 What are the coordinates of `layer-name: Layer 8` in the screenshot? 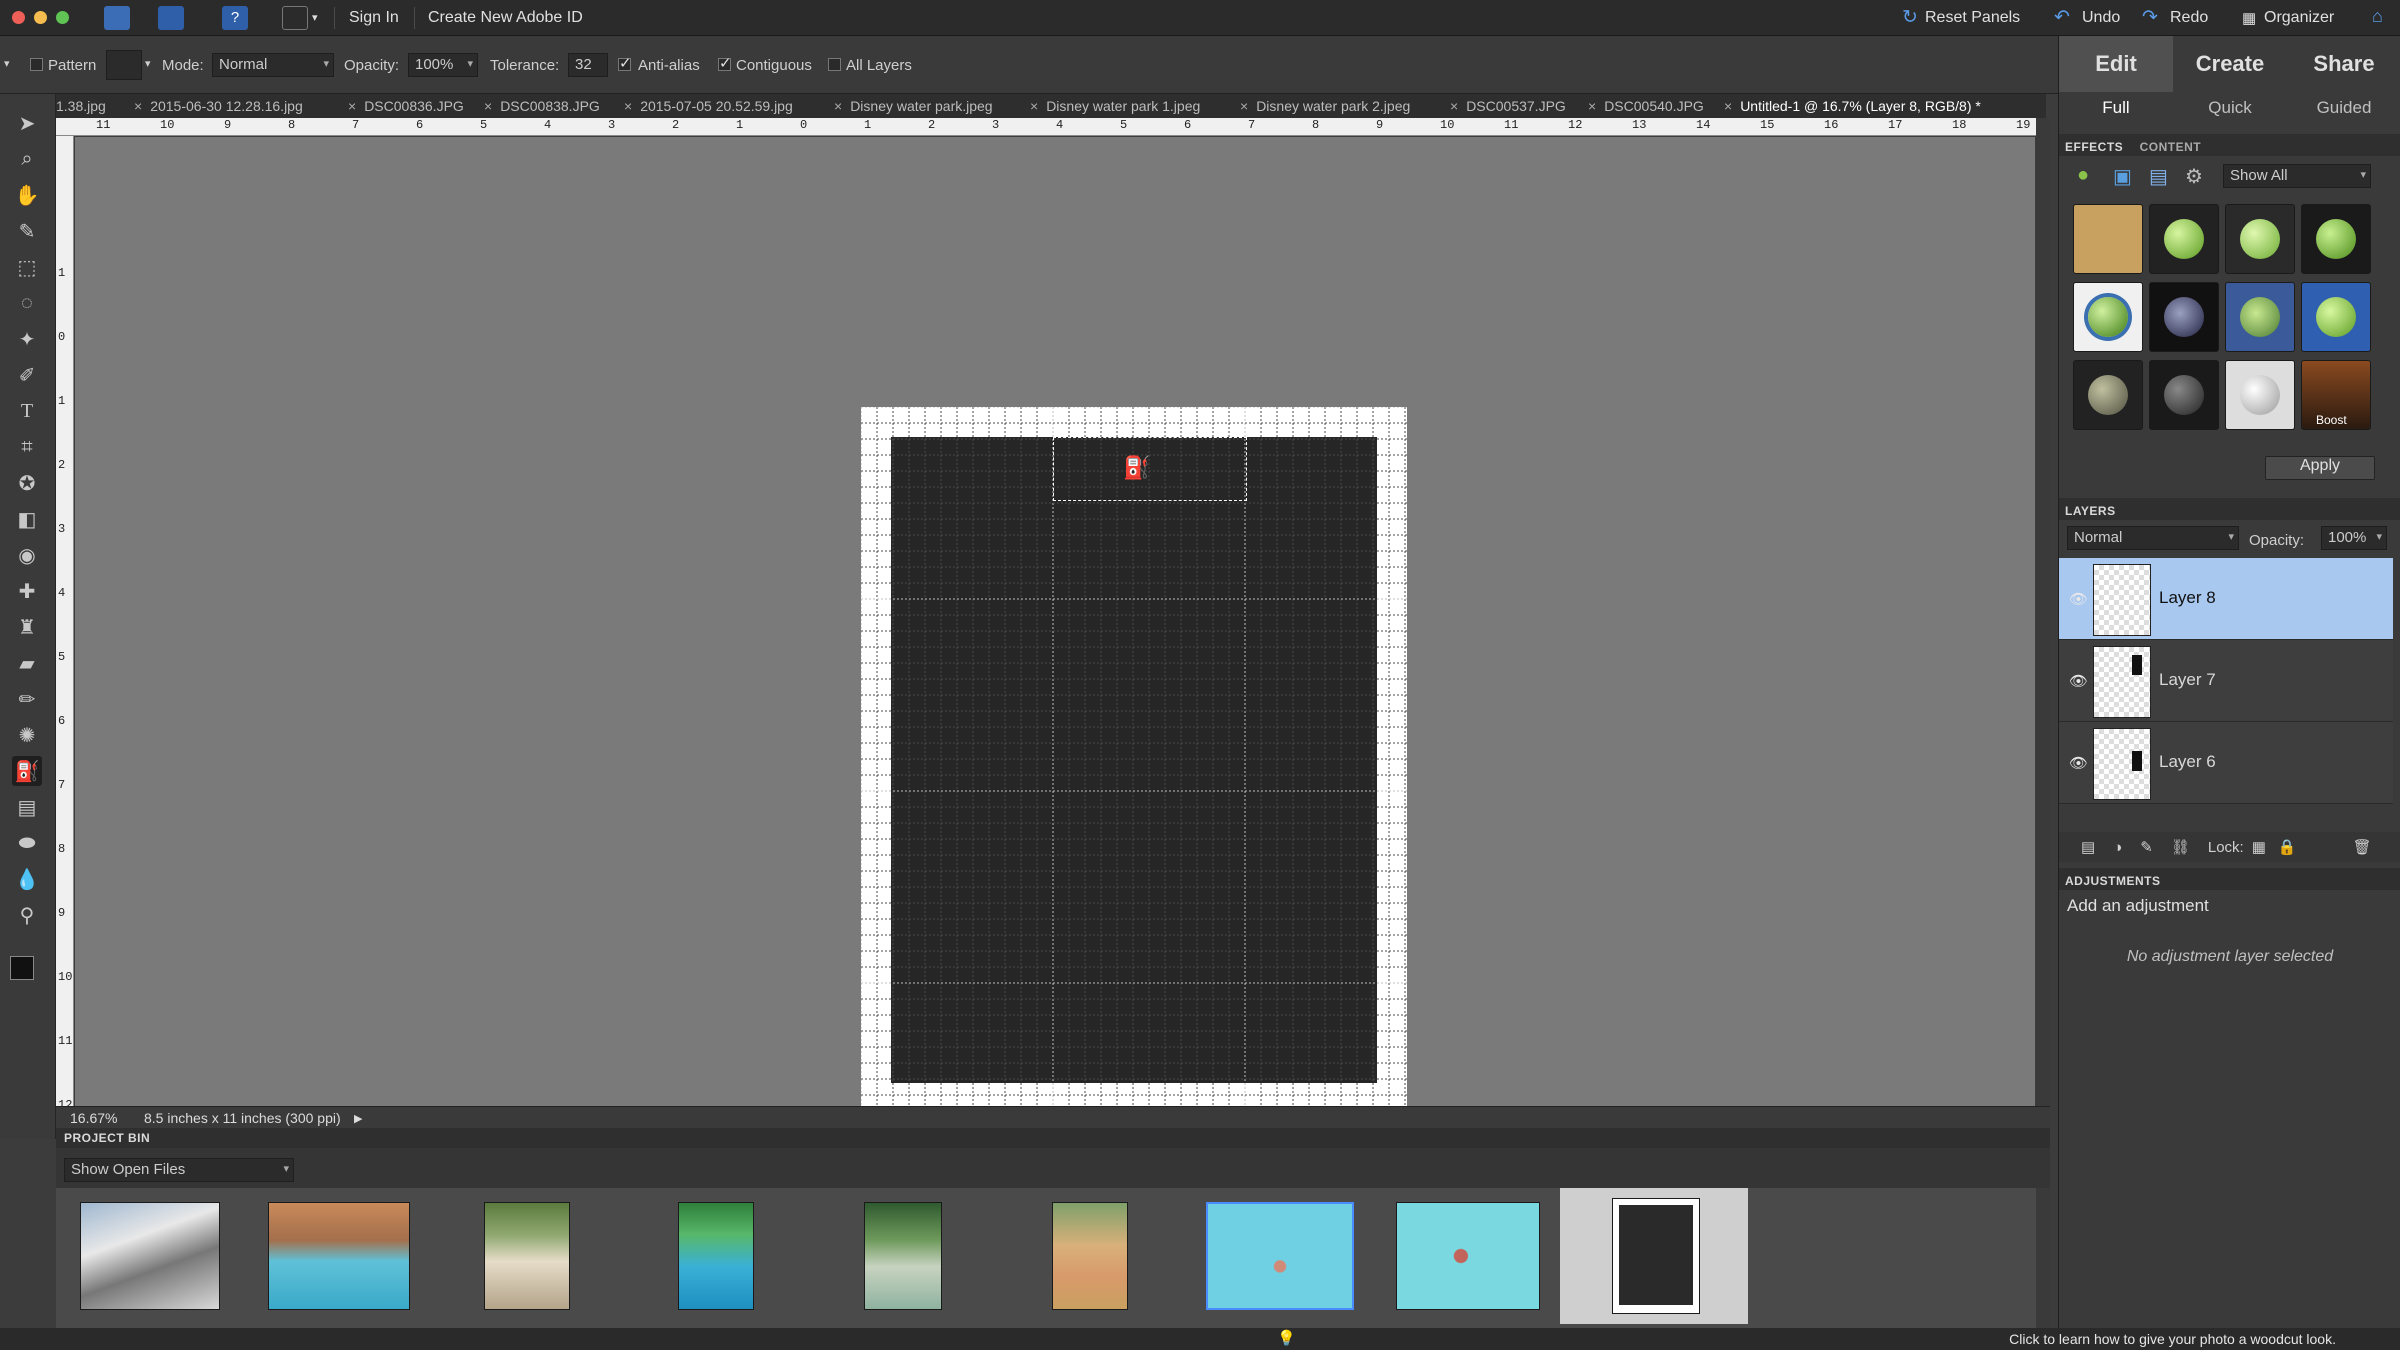 It's located at (2187, 598).